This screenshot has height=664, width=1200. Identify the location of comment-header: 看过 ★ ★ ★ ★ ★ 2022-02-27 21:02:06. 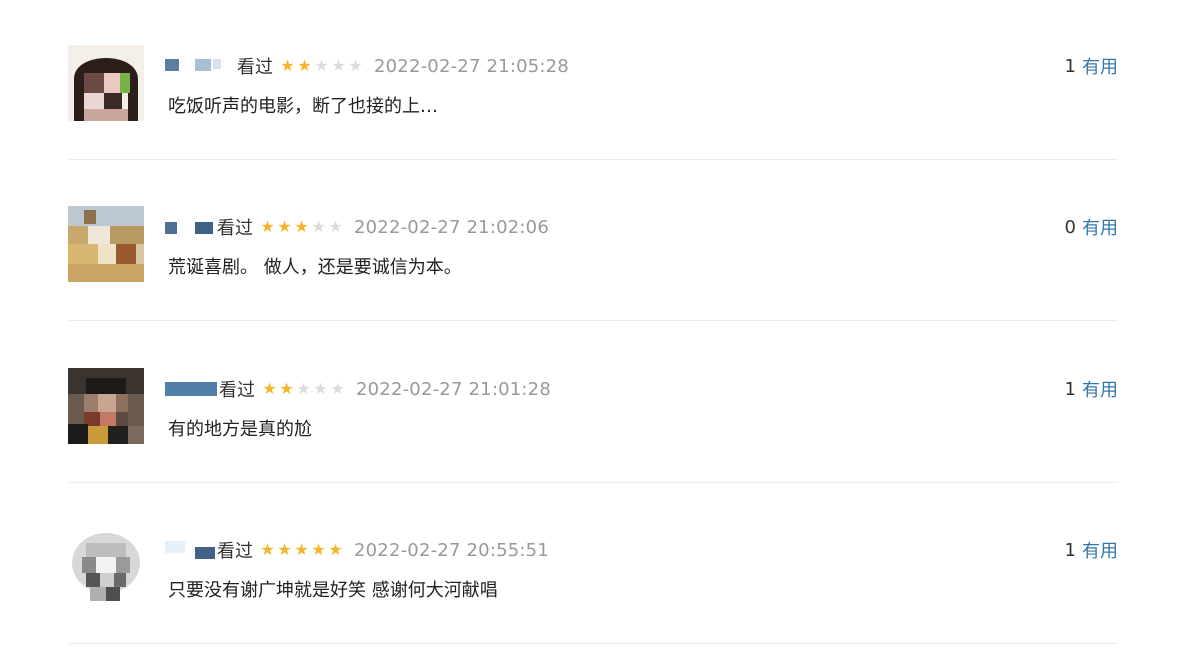
(357, 227).